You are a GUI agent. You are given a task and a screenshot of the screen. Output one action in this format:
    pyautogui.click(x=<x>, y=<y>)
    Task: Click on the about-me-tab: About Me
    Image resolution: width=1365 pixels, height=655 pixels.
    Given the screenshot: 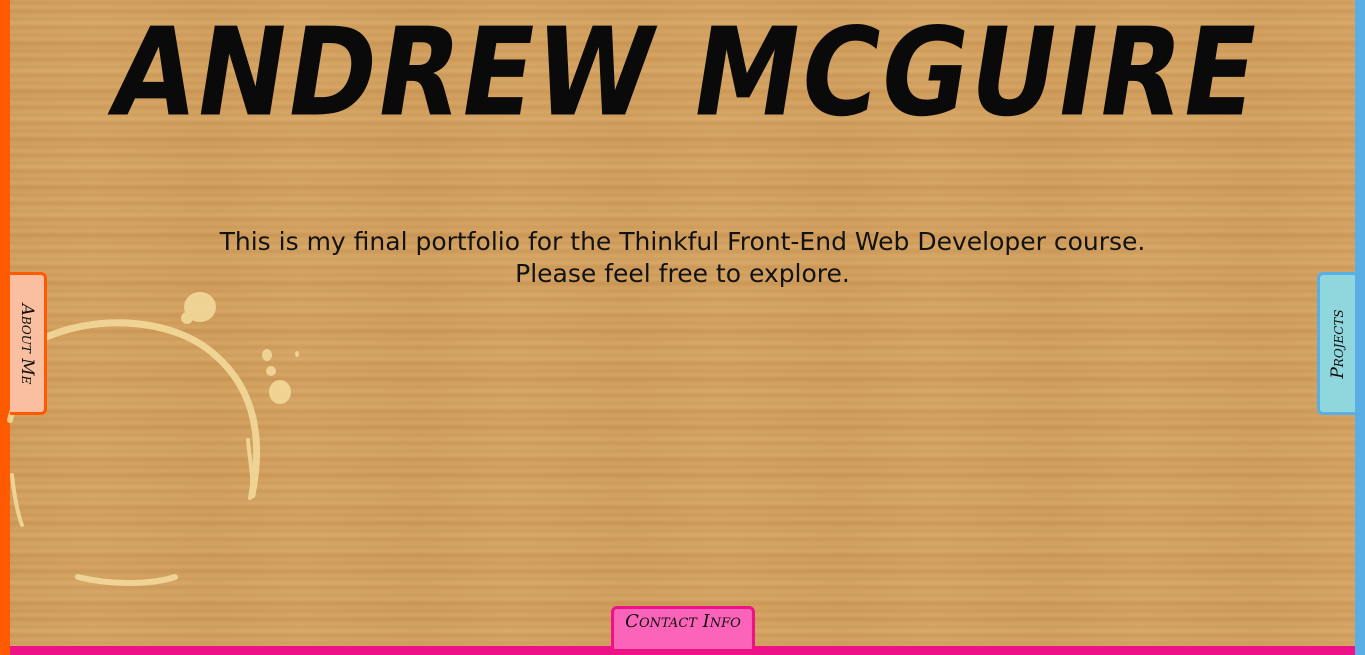 What is the action you would take?
    pyautogui.click(x=28, y=343)
    